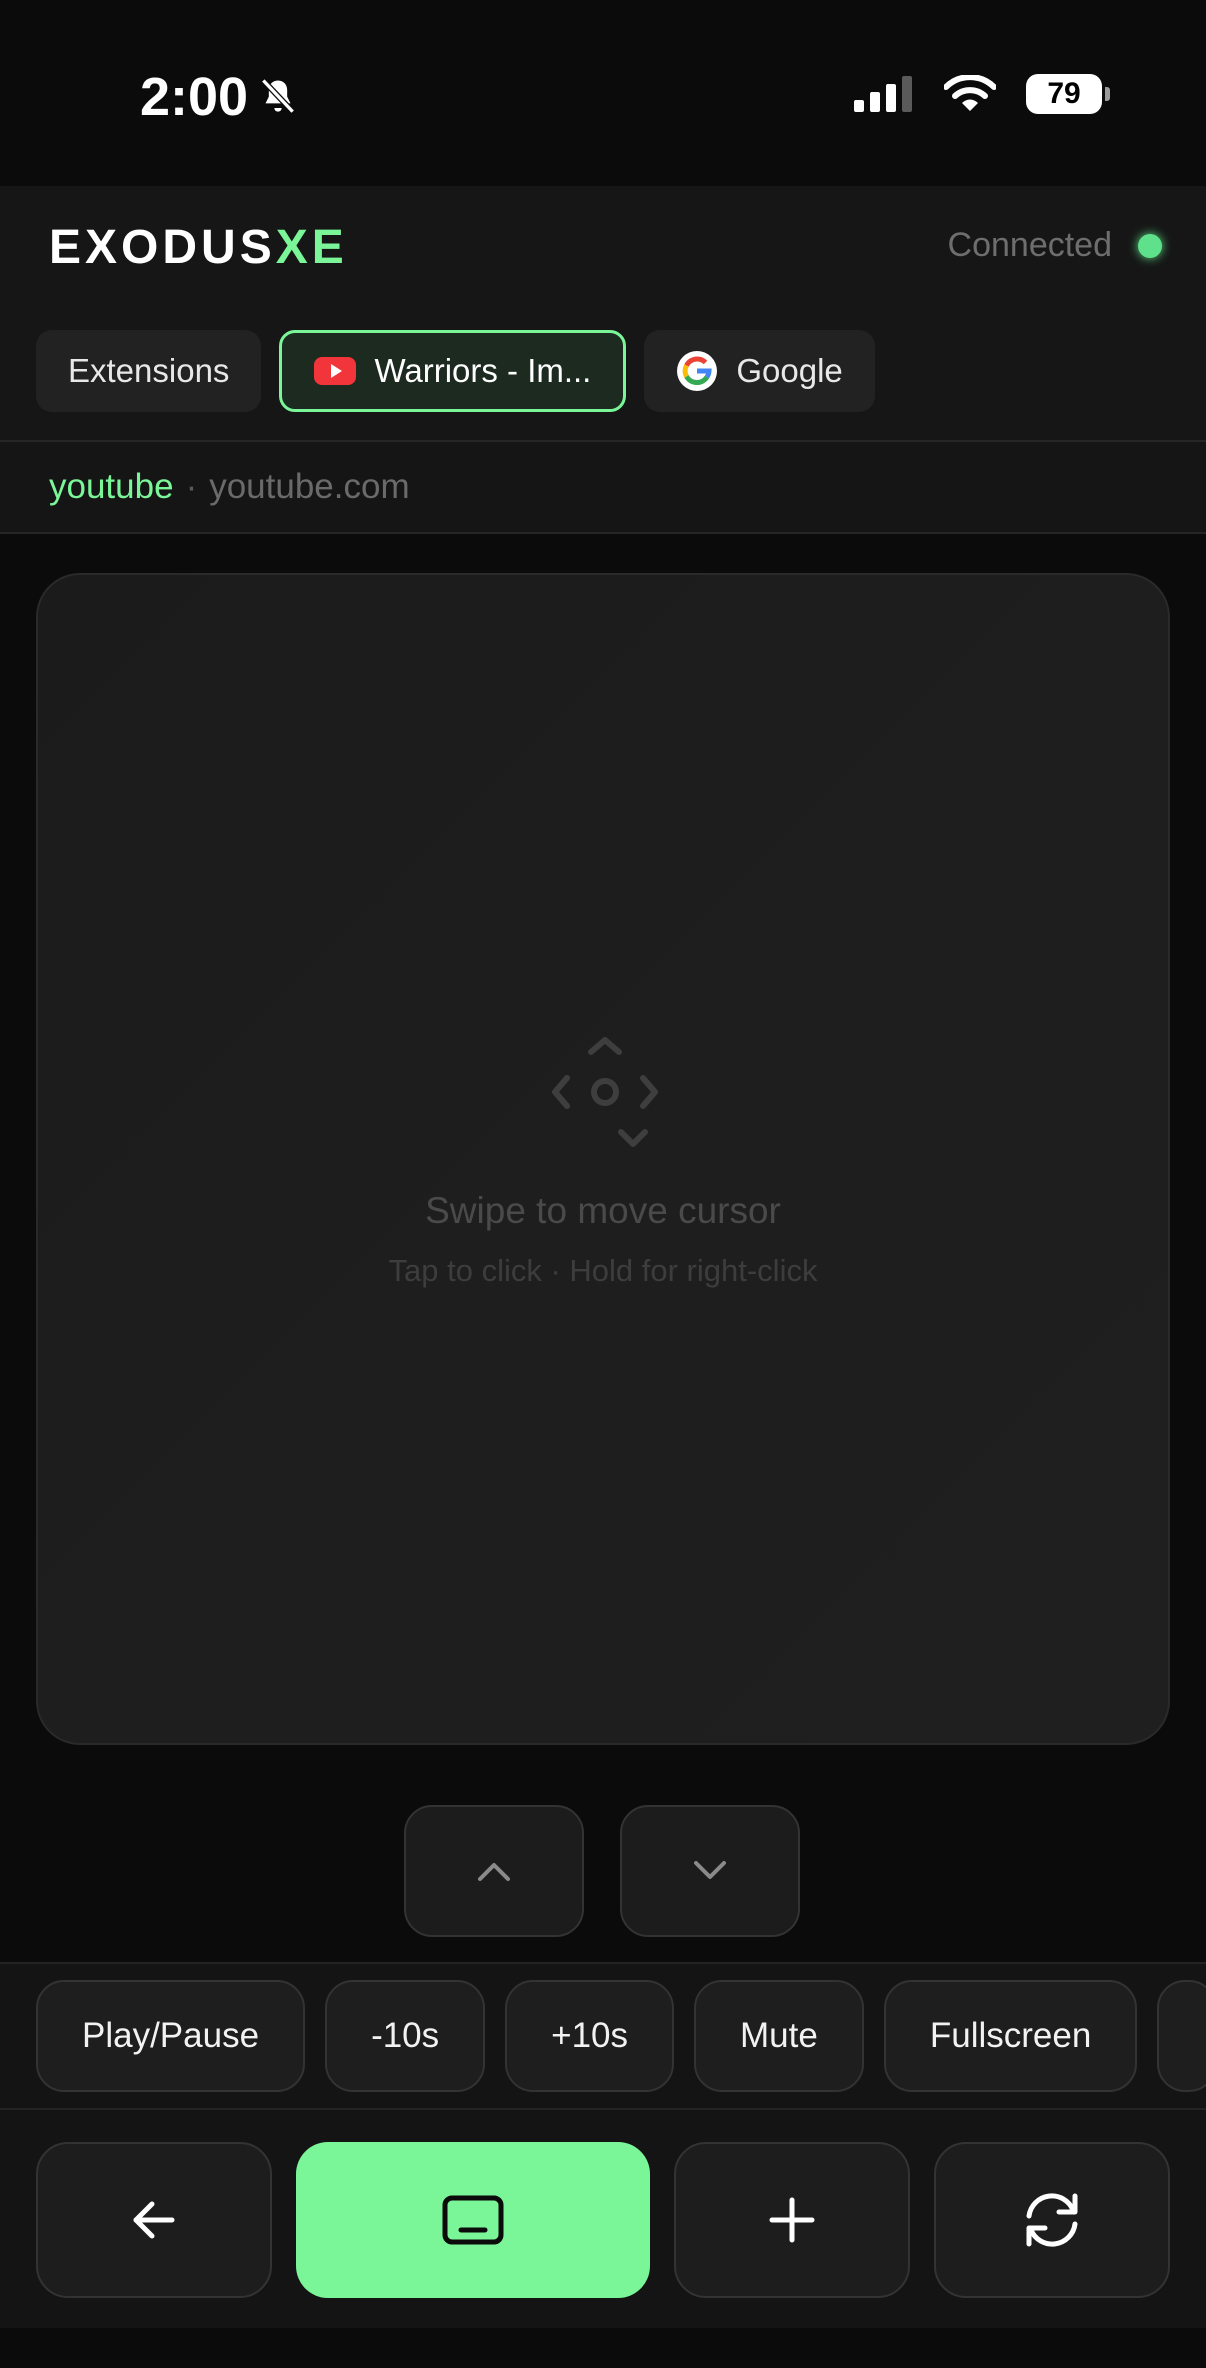  I want to click on battery-level: 79, so click(1064, 93).